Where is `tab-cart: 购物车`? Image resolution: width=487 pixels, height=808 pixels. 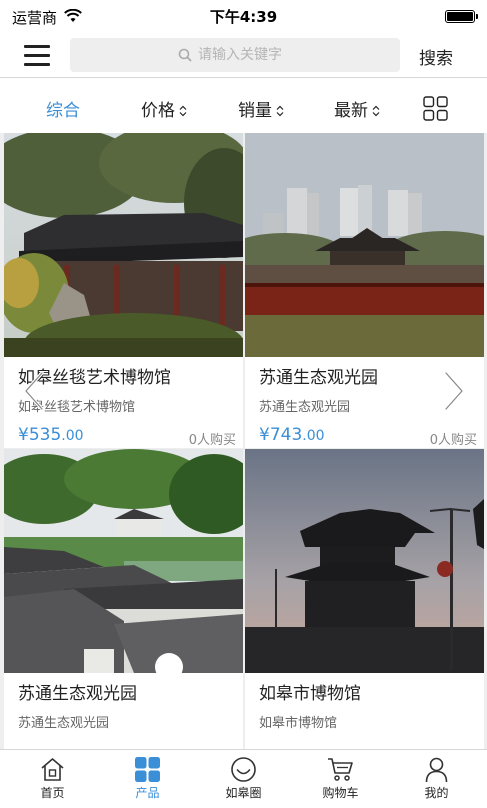 tab-cart: 购物车 is located at coordinates (340, 779).